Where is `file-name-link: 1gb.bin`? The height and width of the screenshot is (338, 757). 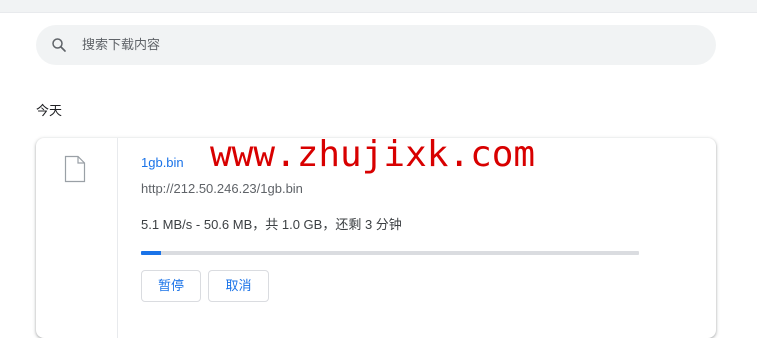 file-name-link: 1gb.bin is located at coordinates (162, 163).